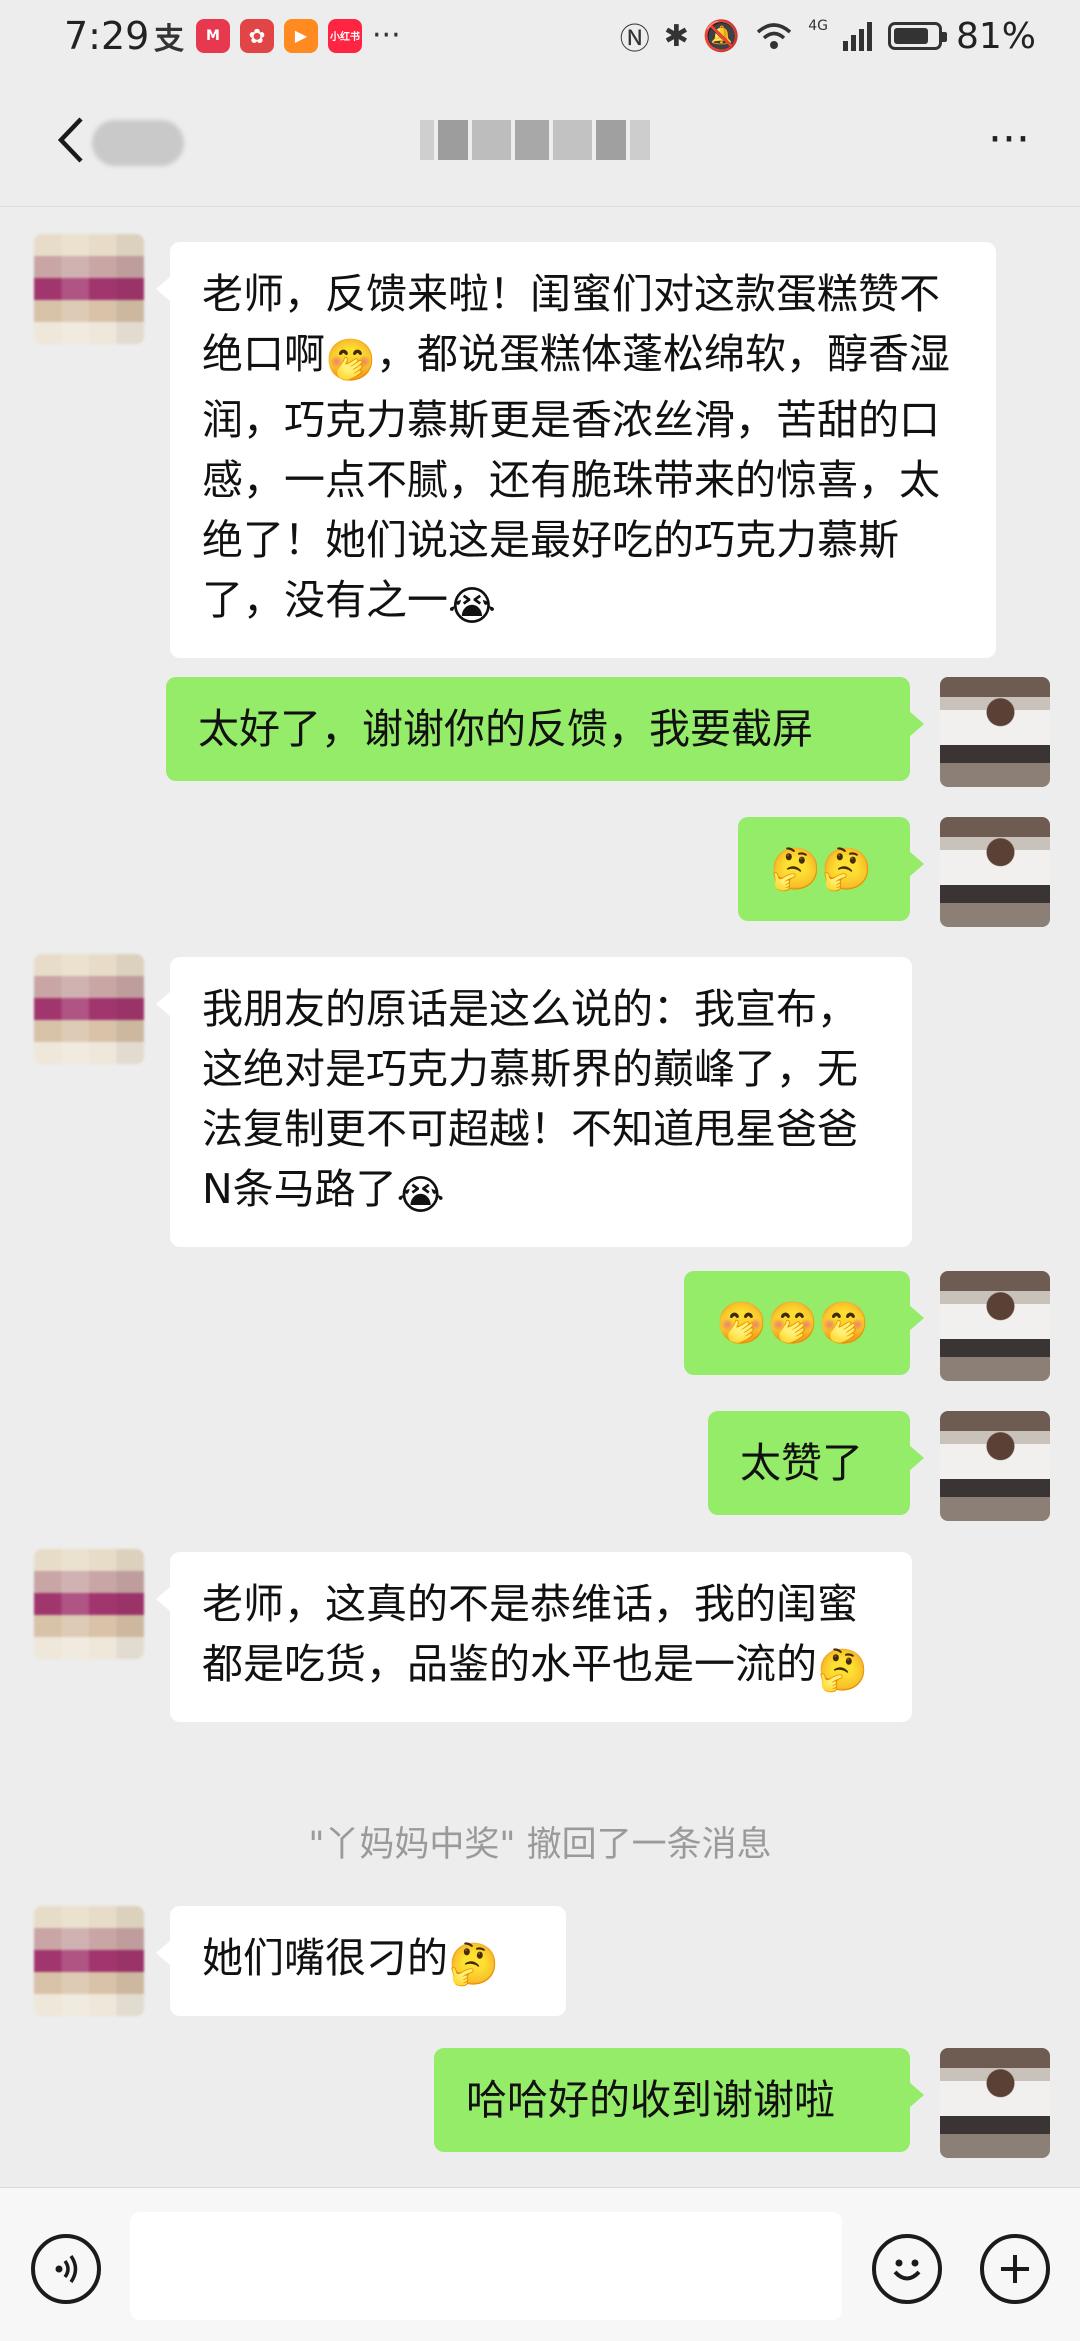  What do you see at coordinates (634, 39) in the screenshot?
I see `nfc-icon: Ⓝ` at bounding box center [634, 39].